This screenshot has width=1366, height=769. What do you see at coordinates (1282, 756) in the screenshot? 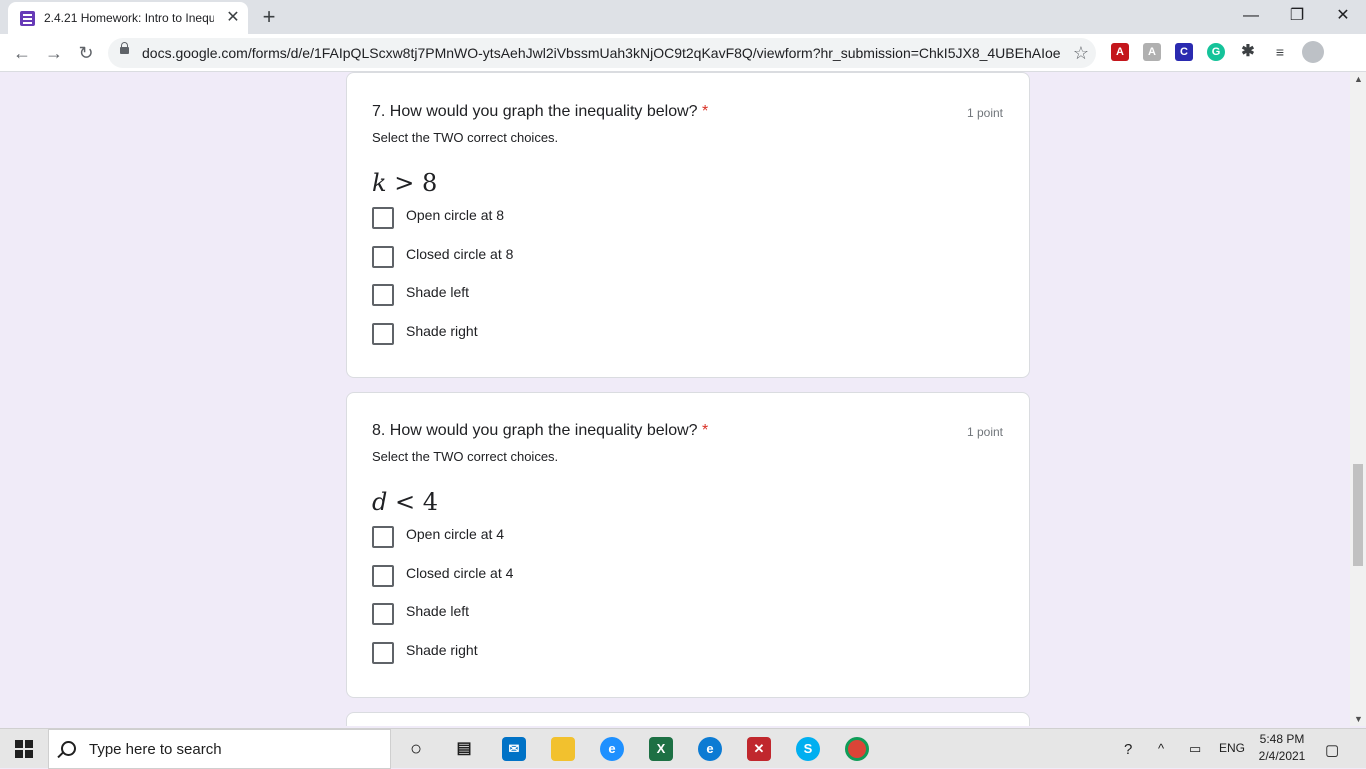
I see `clock-date: 2/4/2021` at bounding box center [1282, 756].